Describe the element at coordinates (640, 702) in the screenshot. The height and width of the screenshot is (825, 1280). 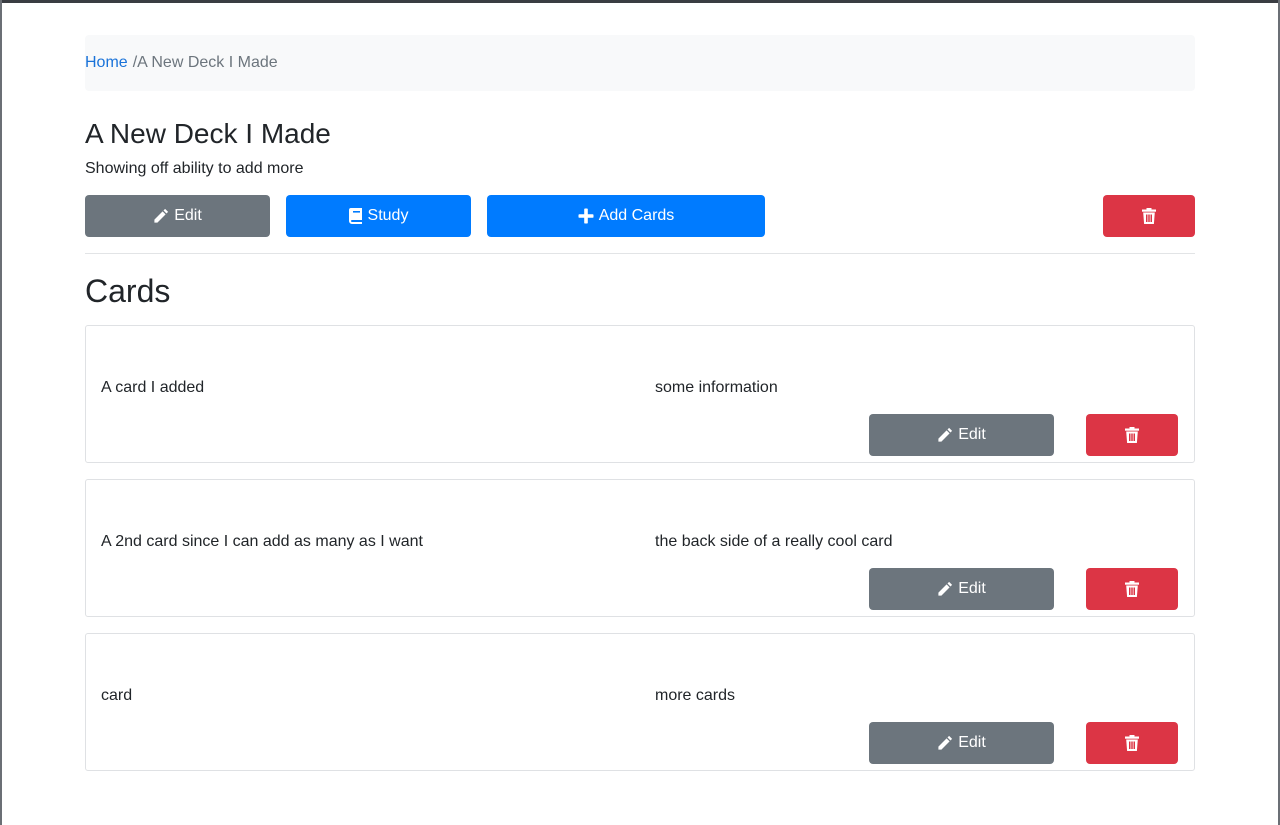
I see `card-item: card more cards Edit` at that location.